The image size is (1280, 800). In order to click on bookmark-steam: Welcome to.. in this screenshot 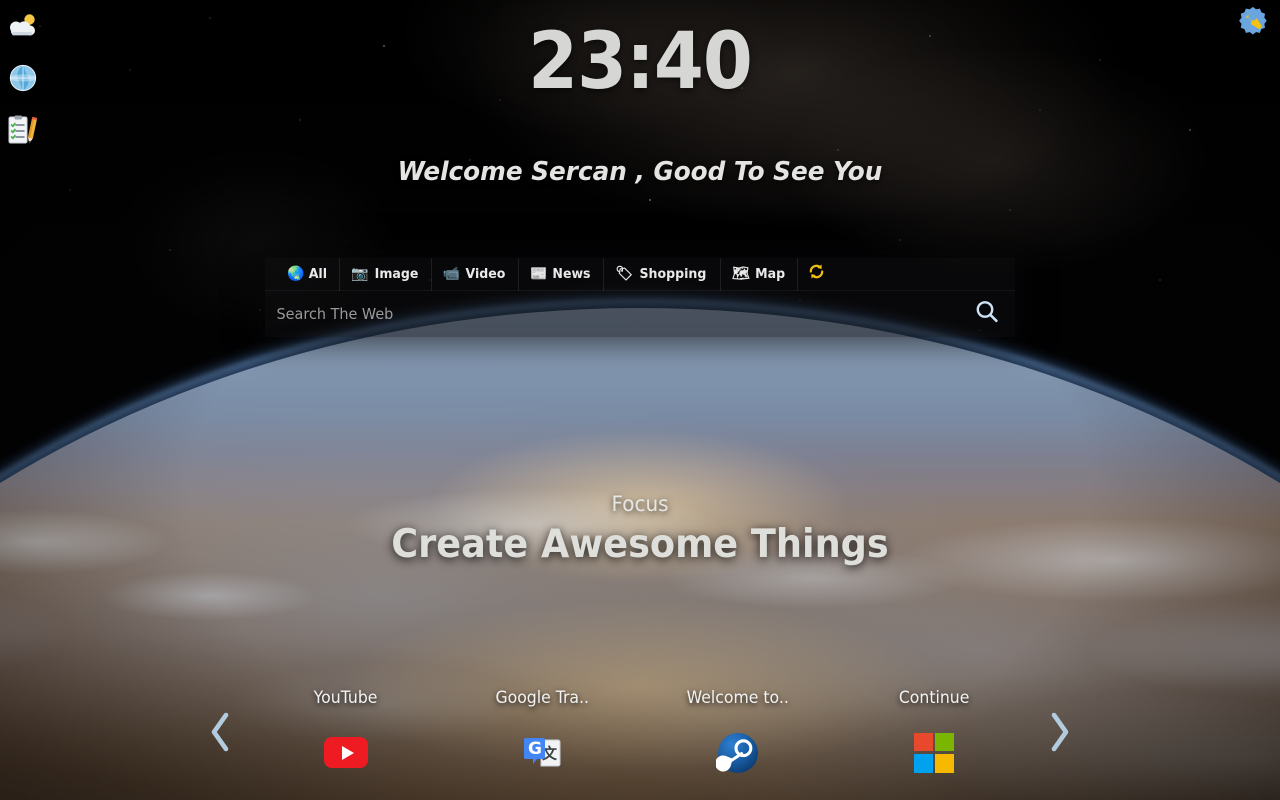, I will do `click(738, 732)`.